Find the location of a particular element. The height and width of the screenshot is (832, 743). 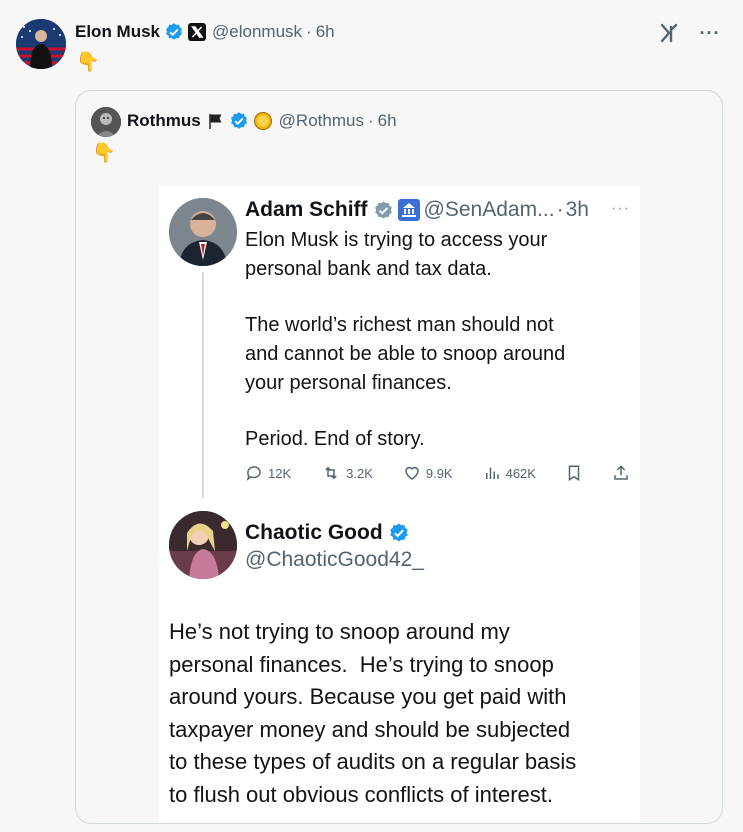

reply-icon is located at coordinates (253, 473).